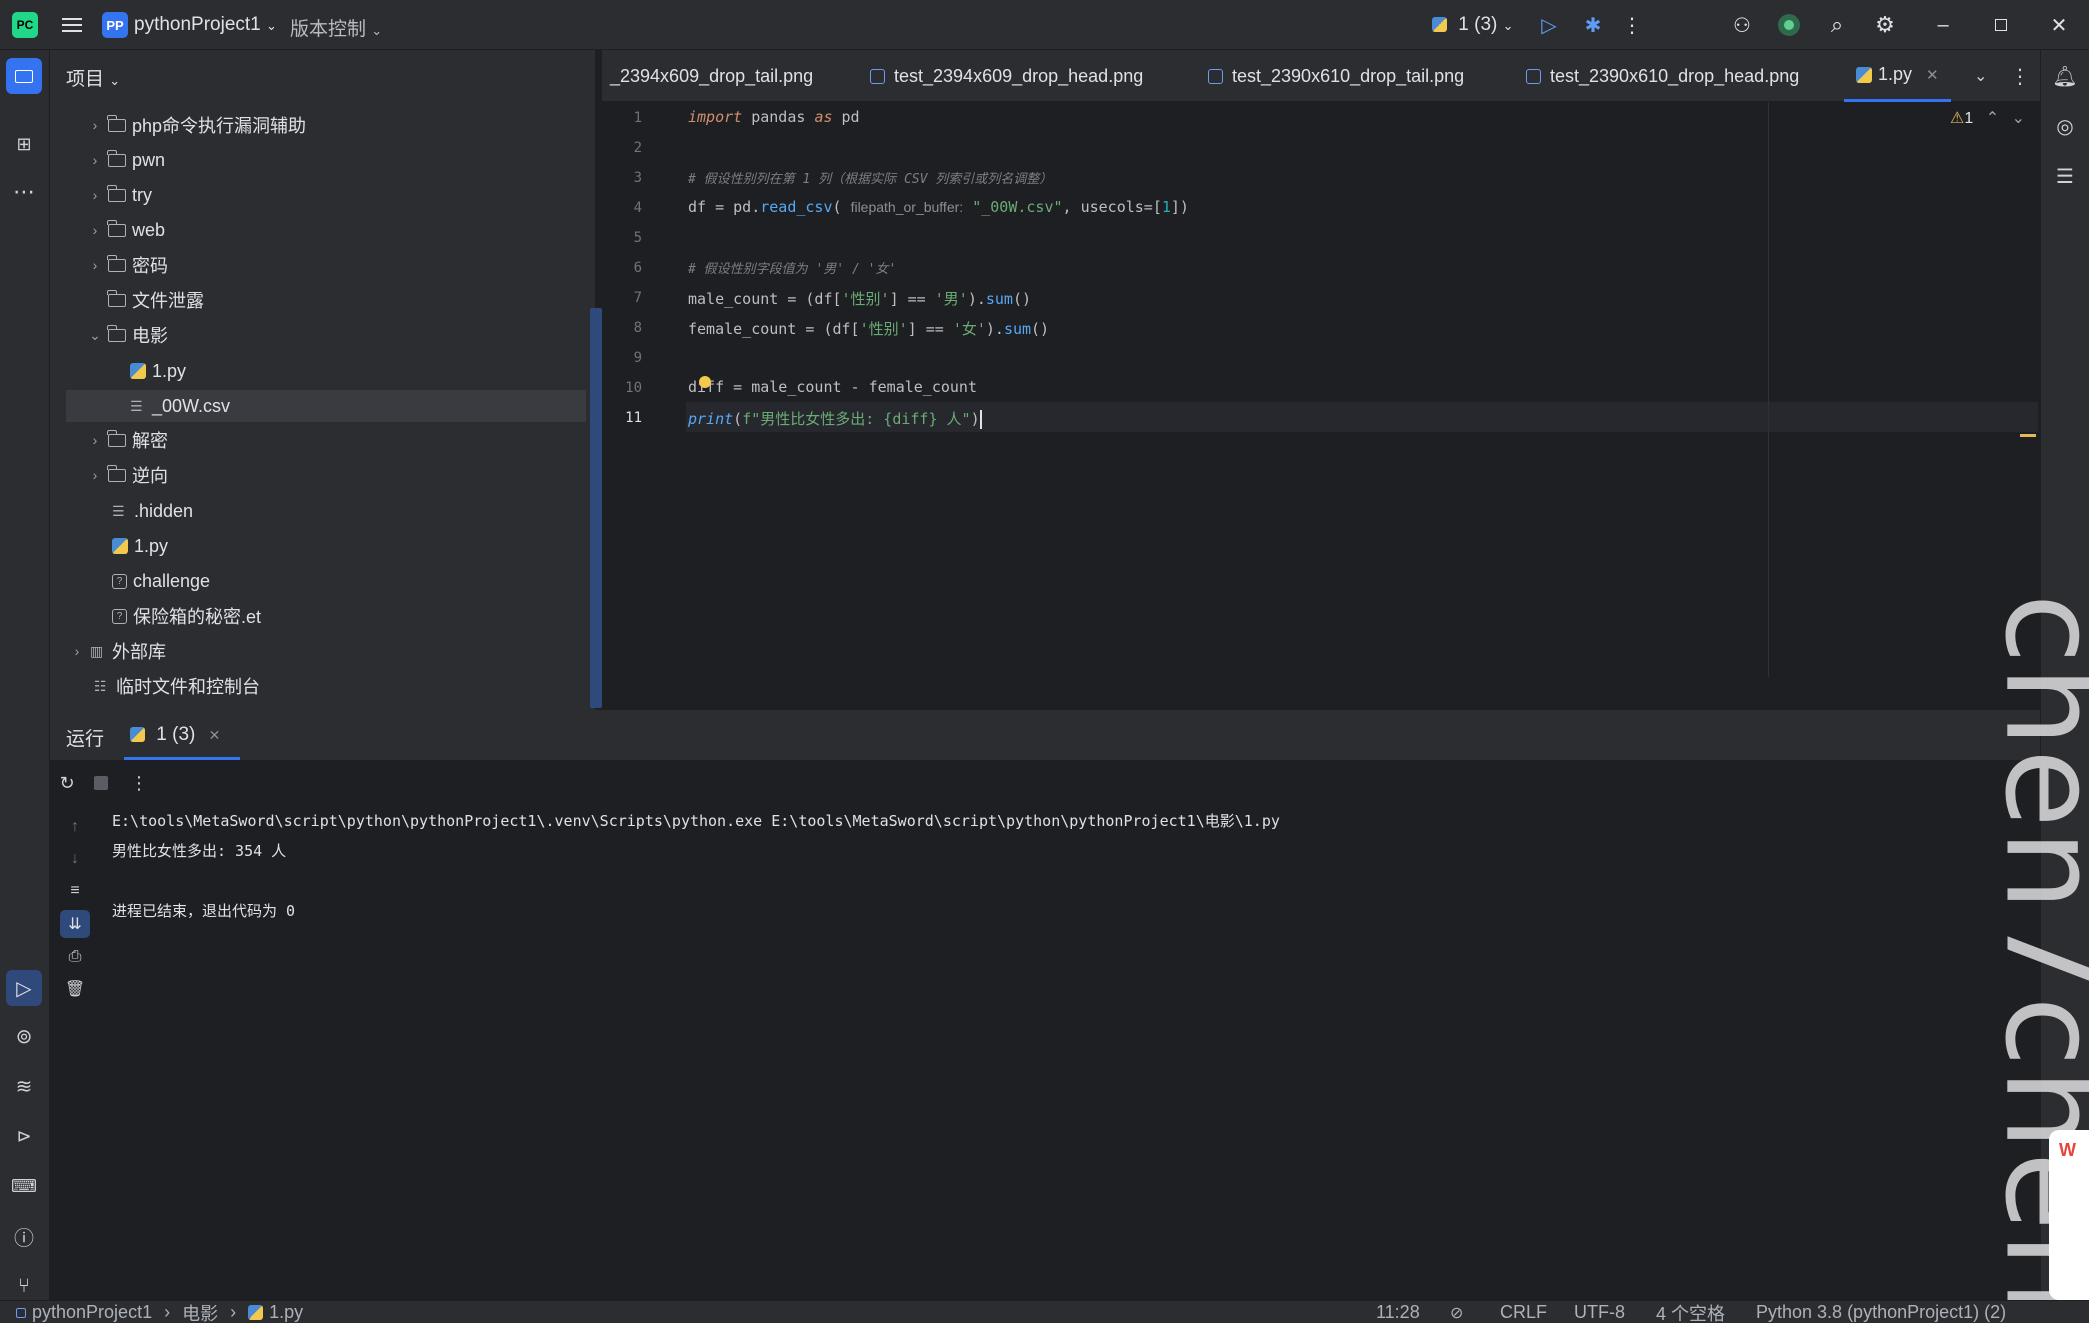  Describe the element at coordinates (197, 125) in the screenshot. I see `tree-item-folder: › php命令执行漏洞辅助` at that location.